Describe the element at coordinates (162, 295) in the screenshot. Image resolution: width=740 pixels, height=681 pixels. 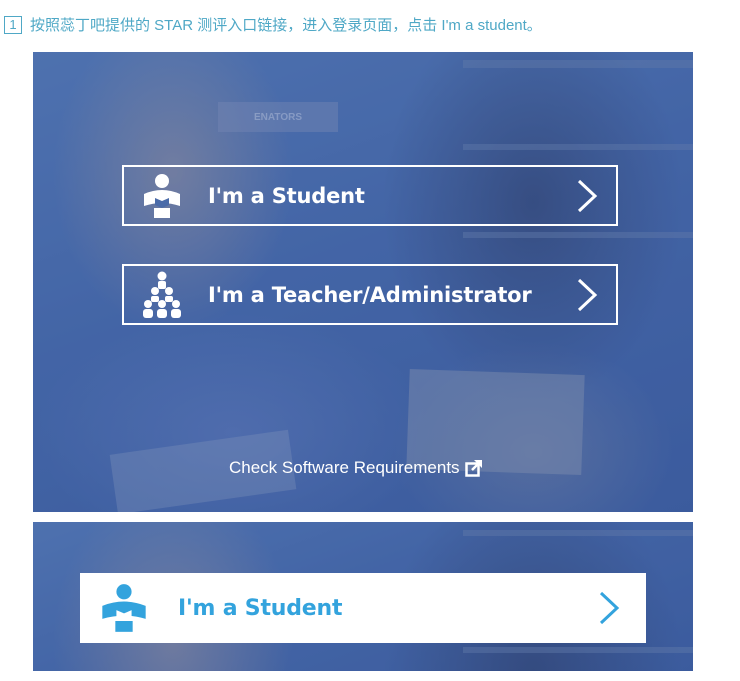
I see `group-icon` at that location.